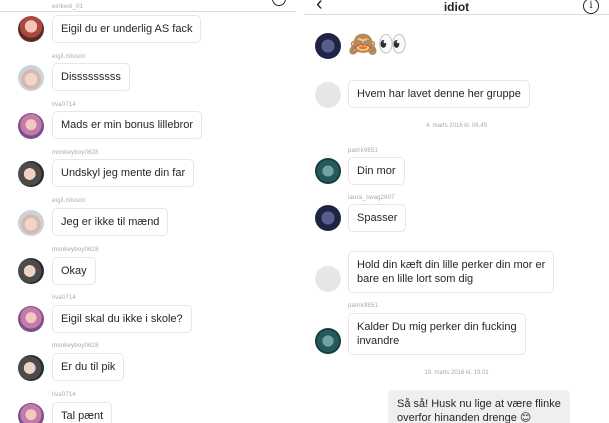 The image size is (609, 423). What do you see at coordinates (68, 7) in the screenshot?
I see `message-username: eirikeol_01` at bounding box center [68, 7].